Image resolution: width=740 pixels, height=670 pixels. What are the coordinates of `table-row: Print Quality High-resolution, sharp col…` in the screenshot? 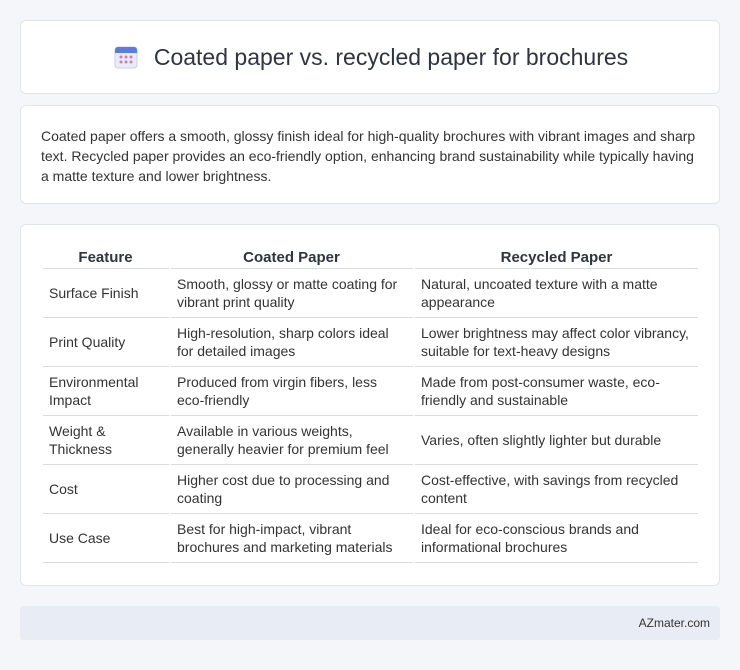 It's located at (370, 342).